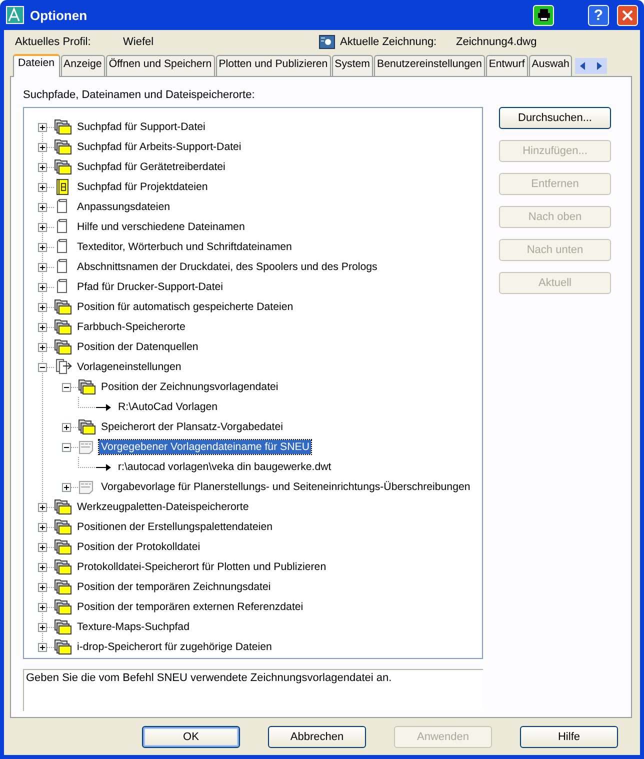  What do you see at coordinates (174, 587) in the screenshot?
I see `tree-item: Position der temporären Zeichnungsdatei` at bounding box center [174, 587].